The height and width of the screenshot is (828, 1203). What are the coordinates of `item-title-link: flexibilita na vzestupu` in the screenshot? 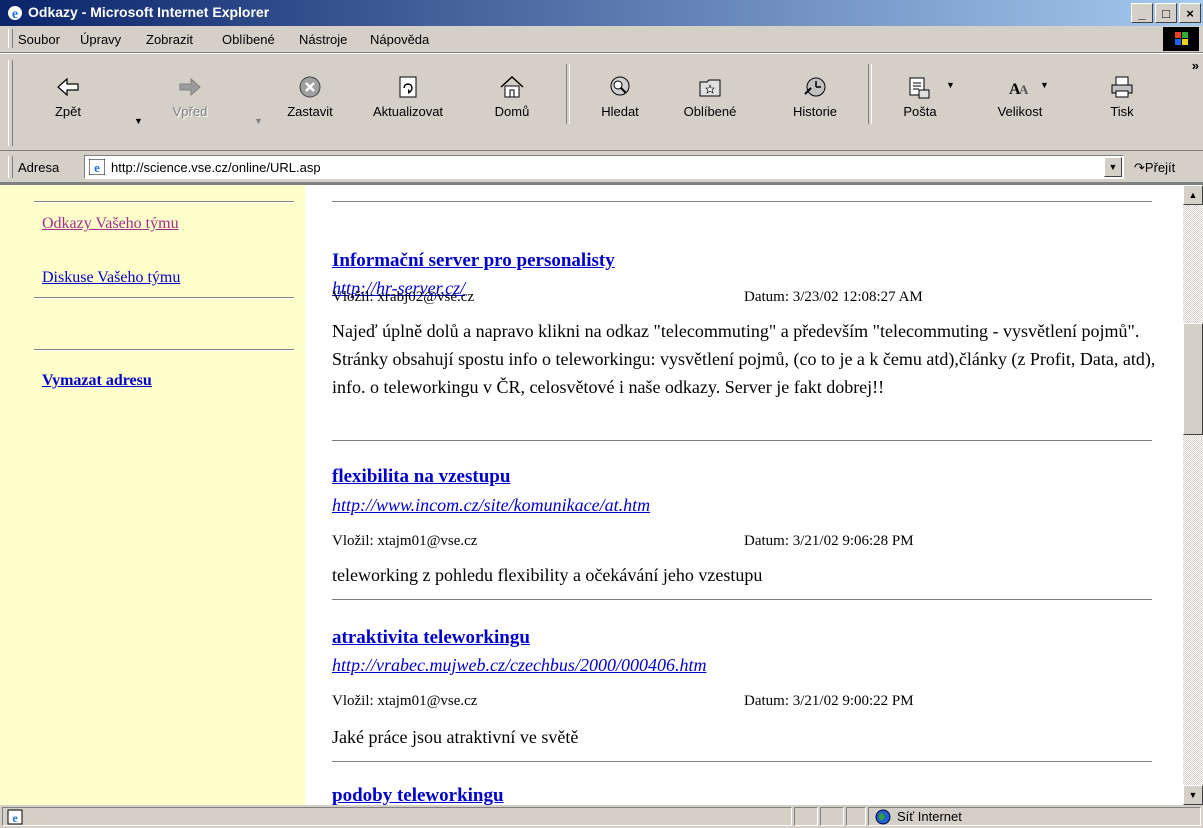 It's located at (421, 477).